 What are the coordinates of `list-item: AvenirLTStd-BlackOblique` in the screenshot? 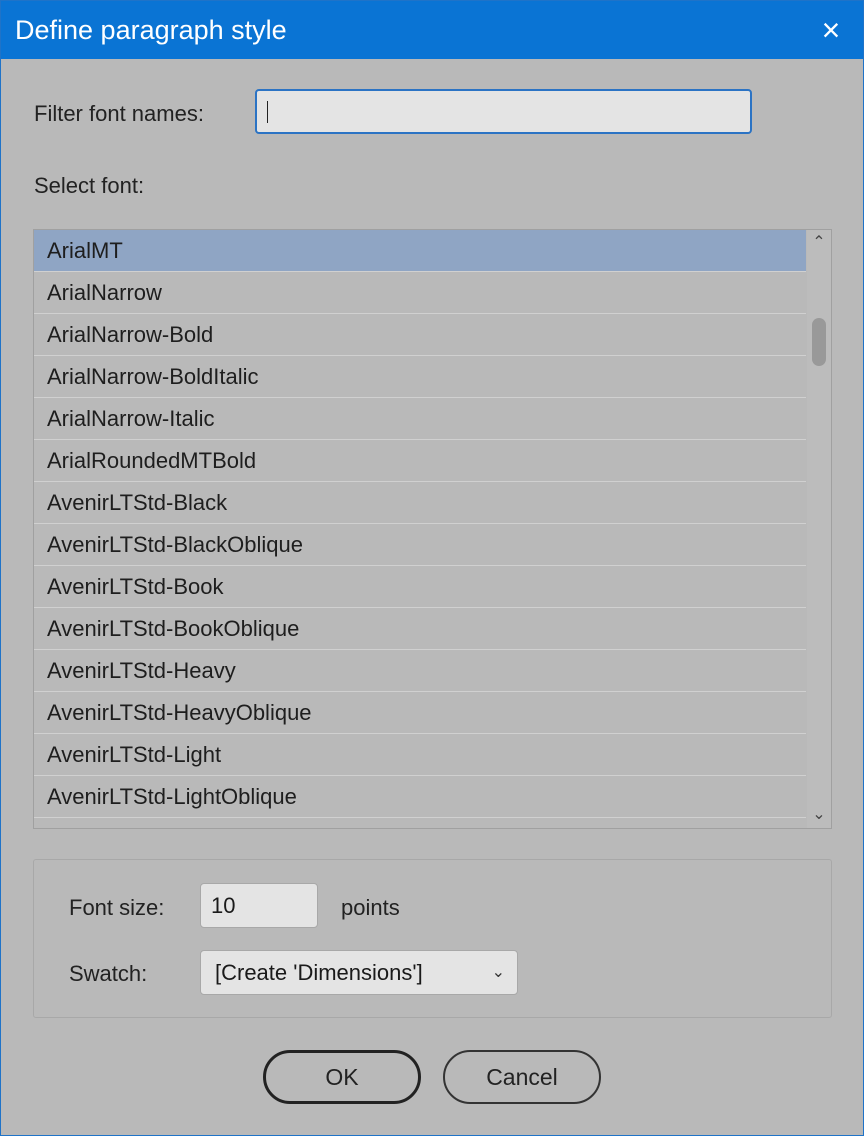 It's located at (420, 545).